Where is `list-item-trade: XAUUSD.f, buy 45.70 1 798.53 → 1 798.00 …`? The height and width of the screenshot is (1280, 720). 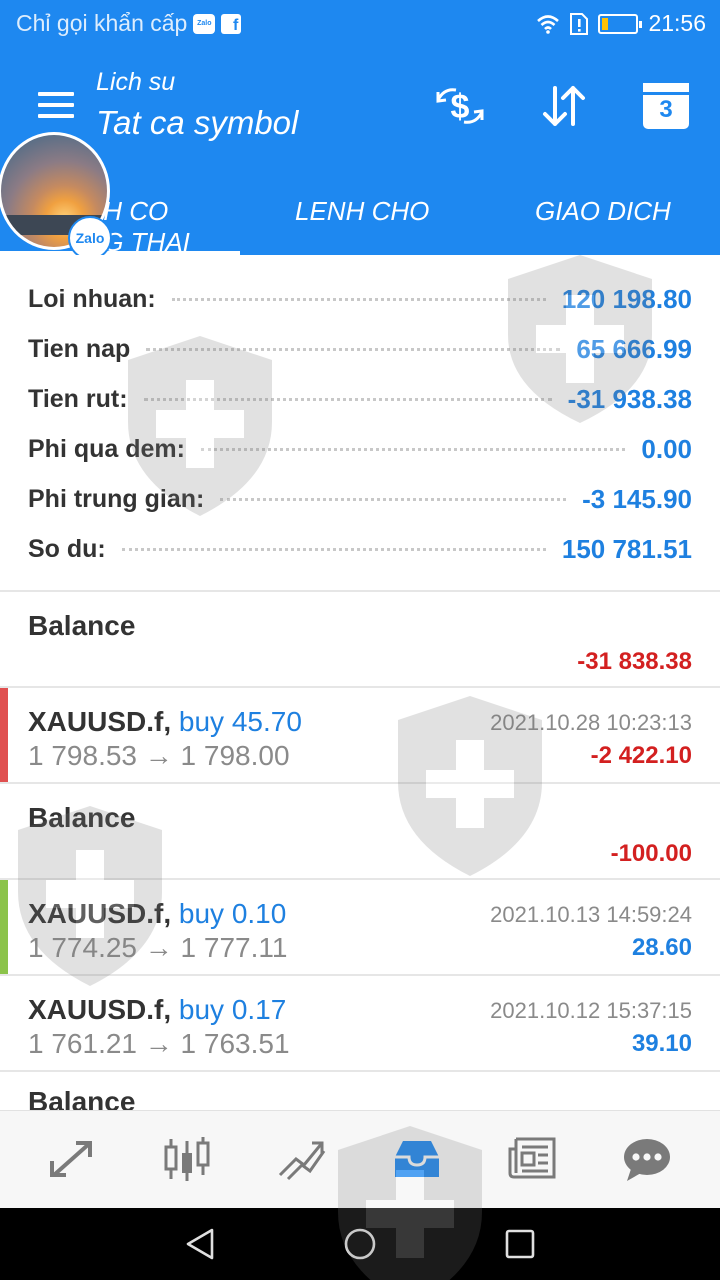
list-item-trade: XAUUSD.f, buy 45.70 1 798.53 → 1 798.00 … is located at coordinates (360, 735).